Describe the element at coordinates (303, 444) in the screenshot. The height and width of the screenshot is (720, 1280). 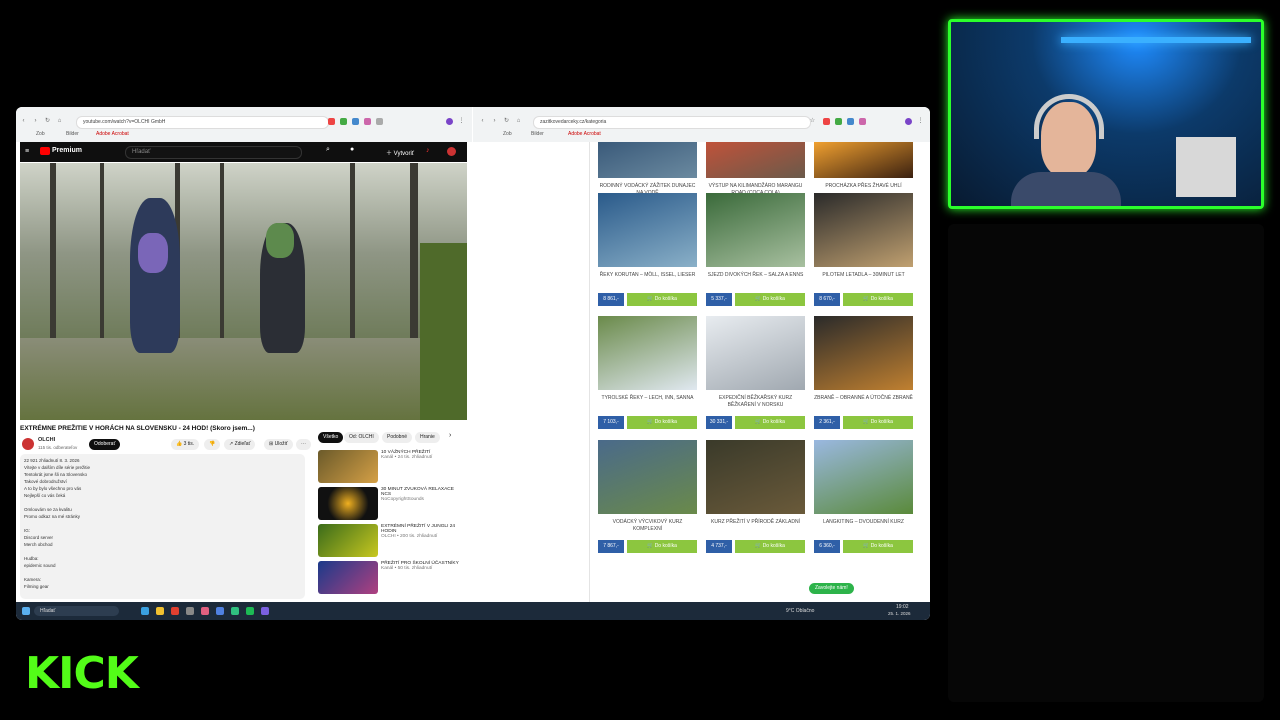
I see `more-actions-button: ⋯` at that location.